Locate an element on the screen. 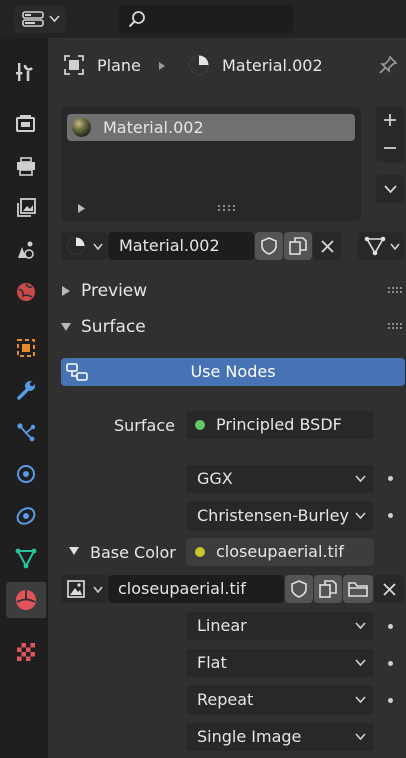  duplicate-image-button is located at coordinates (328, 589).